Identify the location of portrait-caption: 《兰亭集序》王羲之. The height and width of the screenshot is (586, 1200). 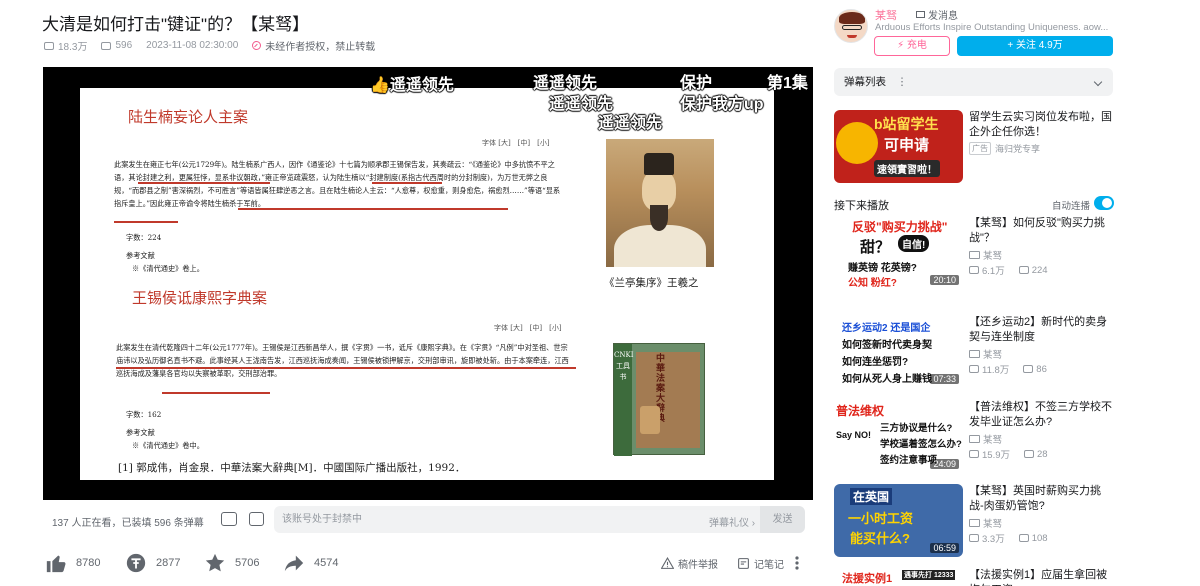
(651, 283).